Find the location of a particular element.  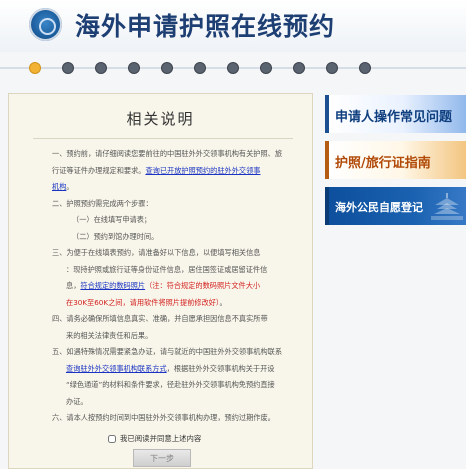

notice-line: “绿色通道”的材料和条件要求，径赴驻外外交领事机构免预约直接 is located at coordinates (177, 385).